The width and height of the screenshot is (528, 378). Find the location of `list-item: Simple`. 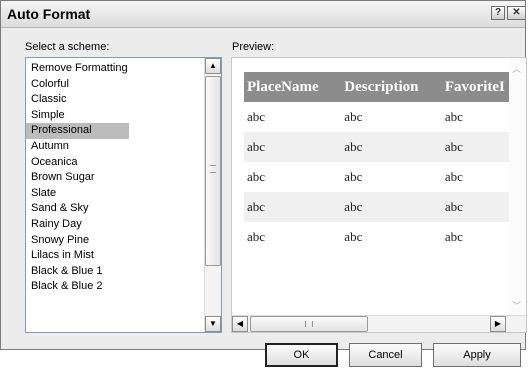

list-item: Simple is located at coordinates (115, 116).